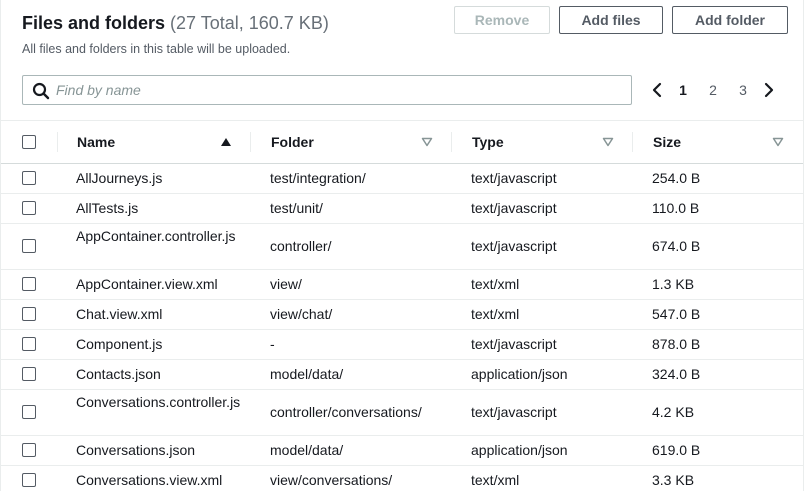 The image size is (804, 491). Describe the element at coordinates (703, 142) in the screenshot. I see `column-header-size: Size` at that location.